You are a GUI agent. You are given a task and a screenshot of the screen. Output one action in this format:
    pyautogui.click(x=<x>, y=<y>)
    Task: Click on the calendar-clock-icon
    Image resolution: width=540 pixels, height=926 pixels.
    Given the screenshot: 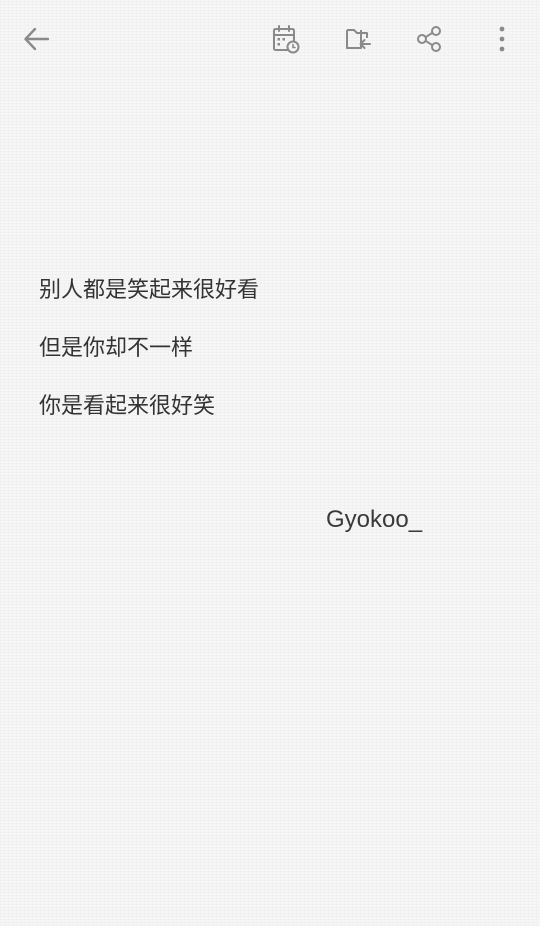 What is the action you would take?
    pyautogui.click(x=286, y=39)
    